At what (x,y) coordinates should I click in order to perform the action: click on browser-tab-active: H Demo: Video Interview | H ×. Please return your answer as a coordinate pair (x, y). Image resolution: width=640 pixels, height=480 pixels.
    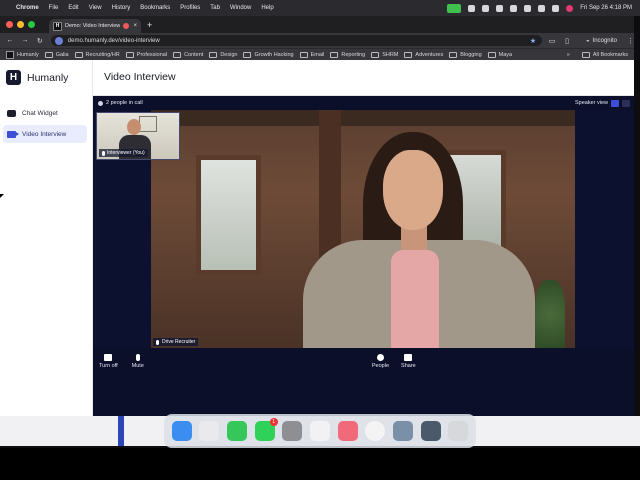
    Looking at the image, I should click on (95, 26).